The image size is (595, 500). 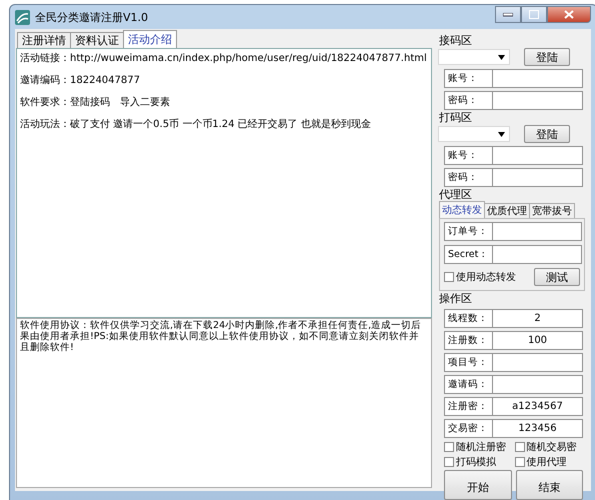 I want to click on minimize-button, so click(x=508, y=14).